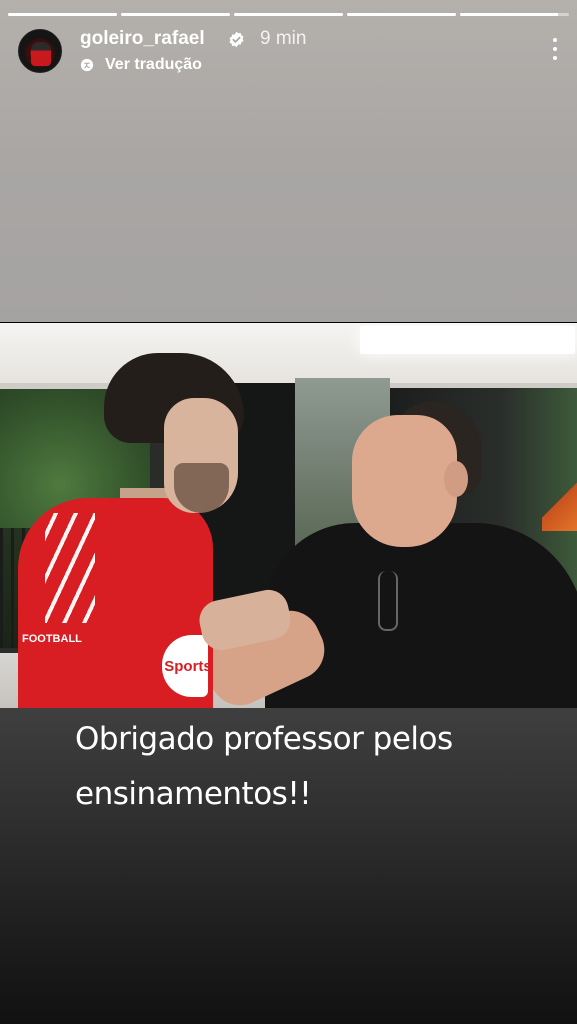  Describe the element at coordinates (40, 51) in the screenshot. I see `avatar` at that location.